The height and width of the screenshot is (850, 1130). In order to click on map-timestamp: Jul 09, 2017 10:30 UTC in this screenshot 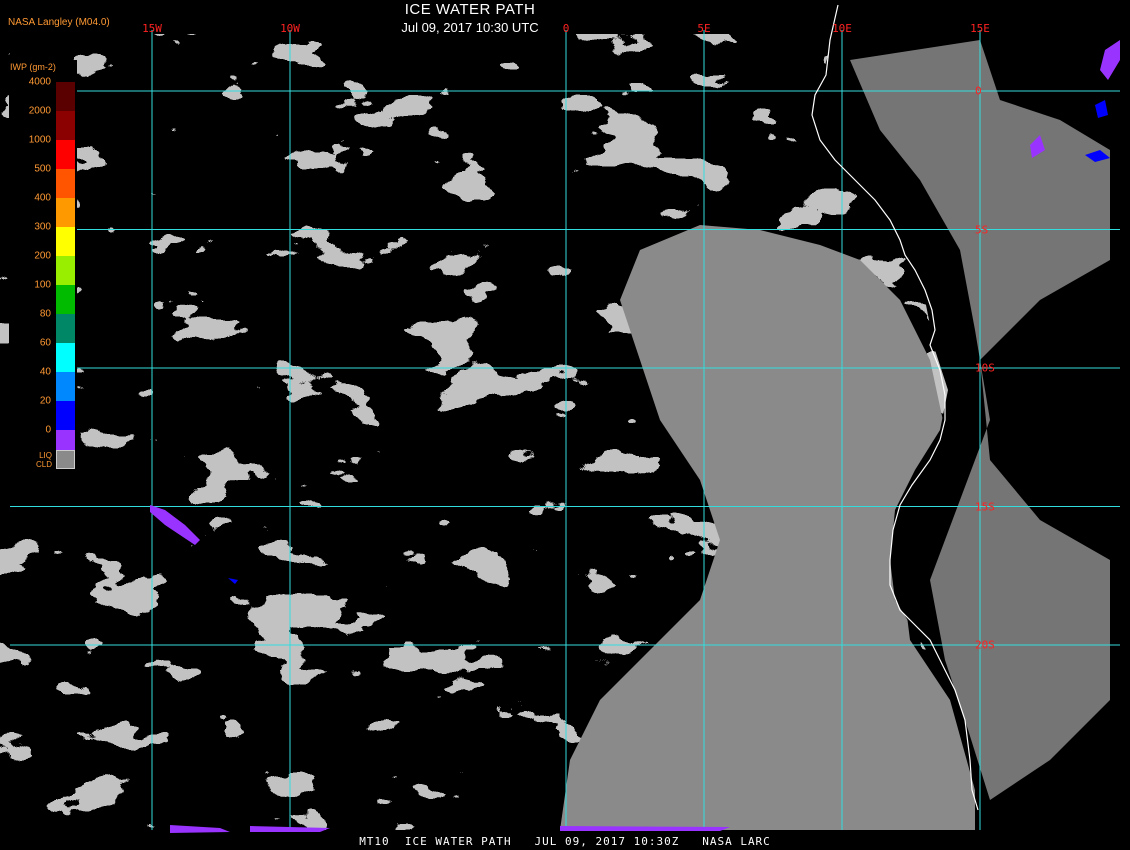, I will do `click(470, 27)`.